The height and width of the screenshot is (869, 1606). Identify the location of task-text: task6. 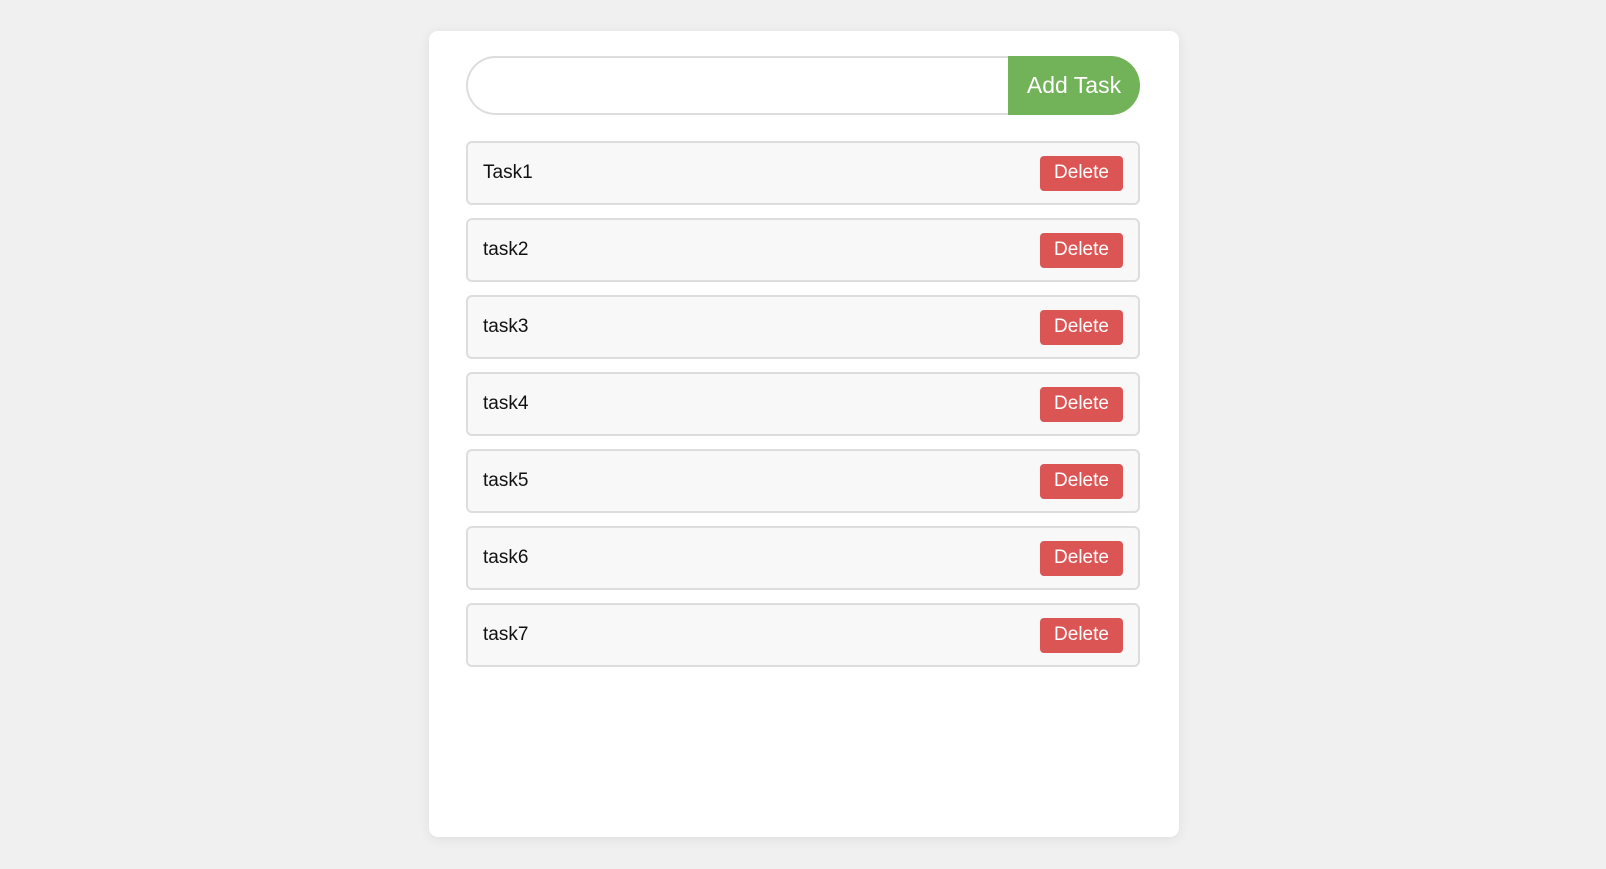
(506, 557).